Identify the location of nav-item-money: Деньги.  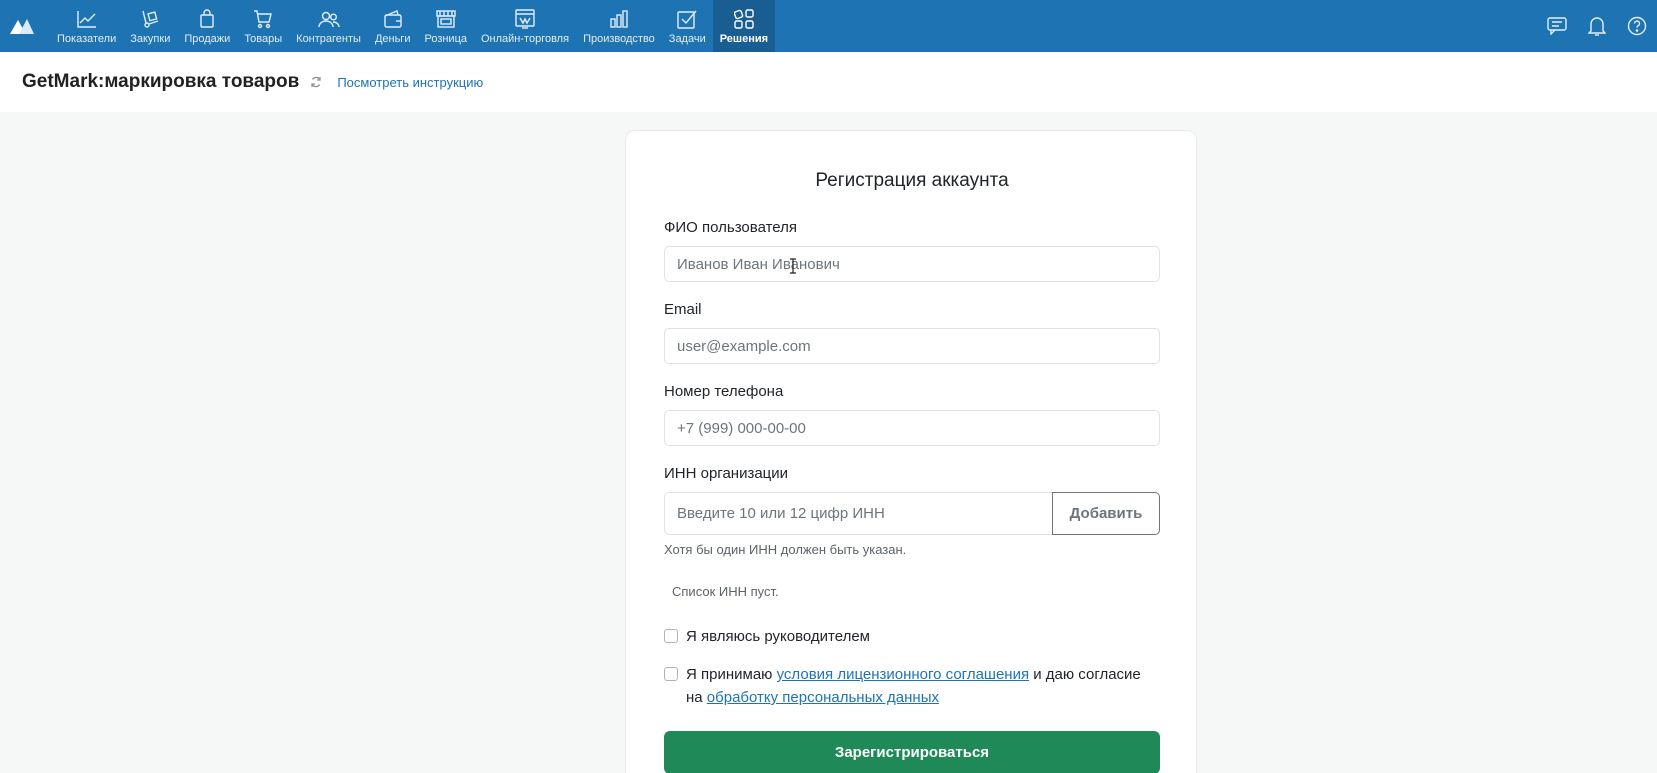
(393, 26).